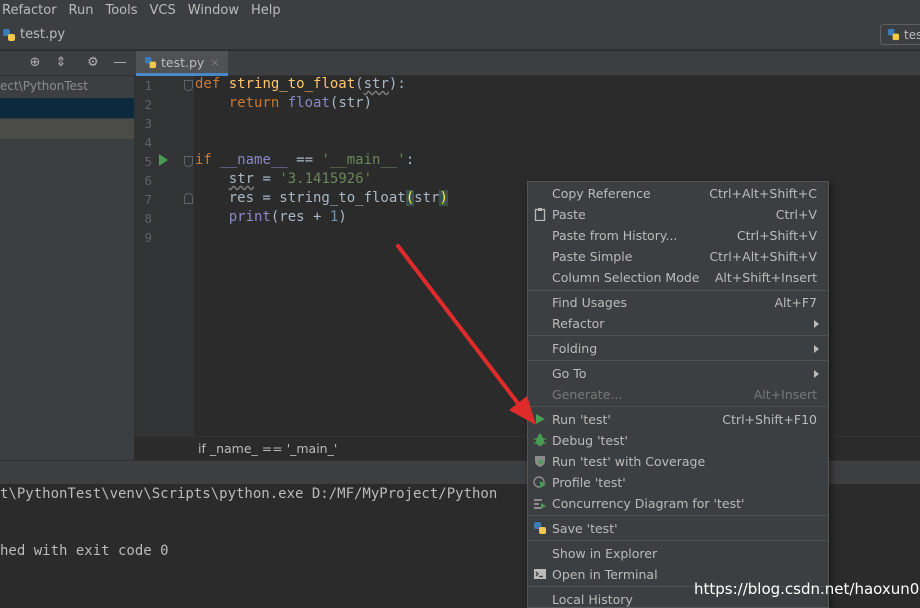 This screenshot has width=920, height=608. I want to click on breadcrumb: if _name_ == '_main_', so click(267, 448).